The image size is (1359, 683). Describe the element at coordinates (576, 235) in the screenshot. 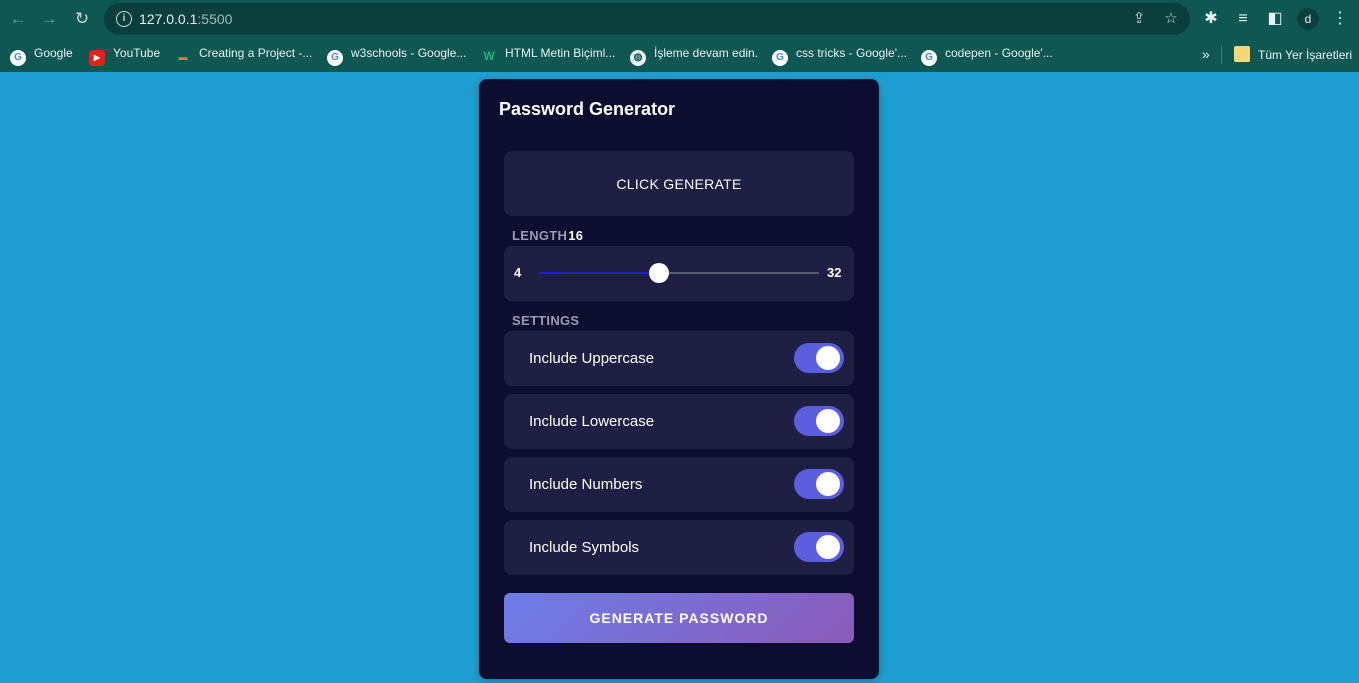

I see `length-value: 16` at that location.